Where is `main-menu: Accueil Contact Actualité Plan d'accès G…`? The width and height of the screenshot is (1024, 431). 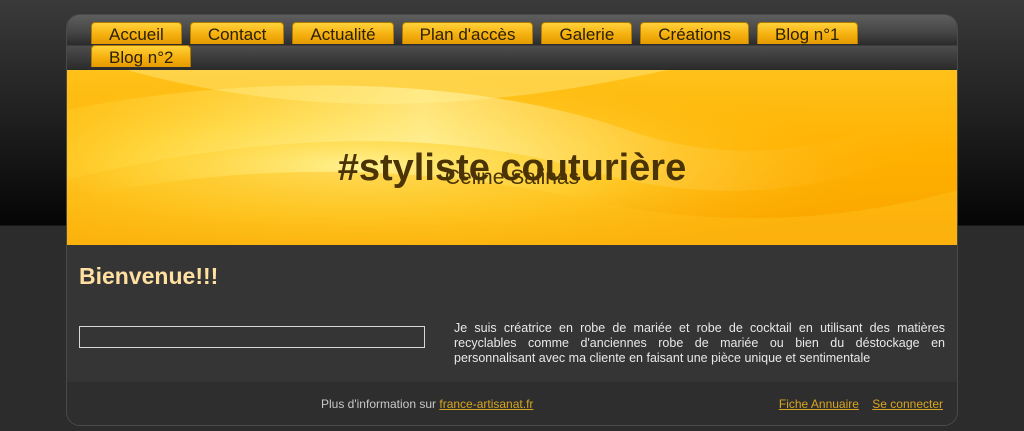
main-menu: Accueil Contact Actualité Plan d'accès G… is located at coordinates (521, 44).